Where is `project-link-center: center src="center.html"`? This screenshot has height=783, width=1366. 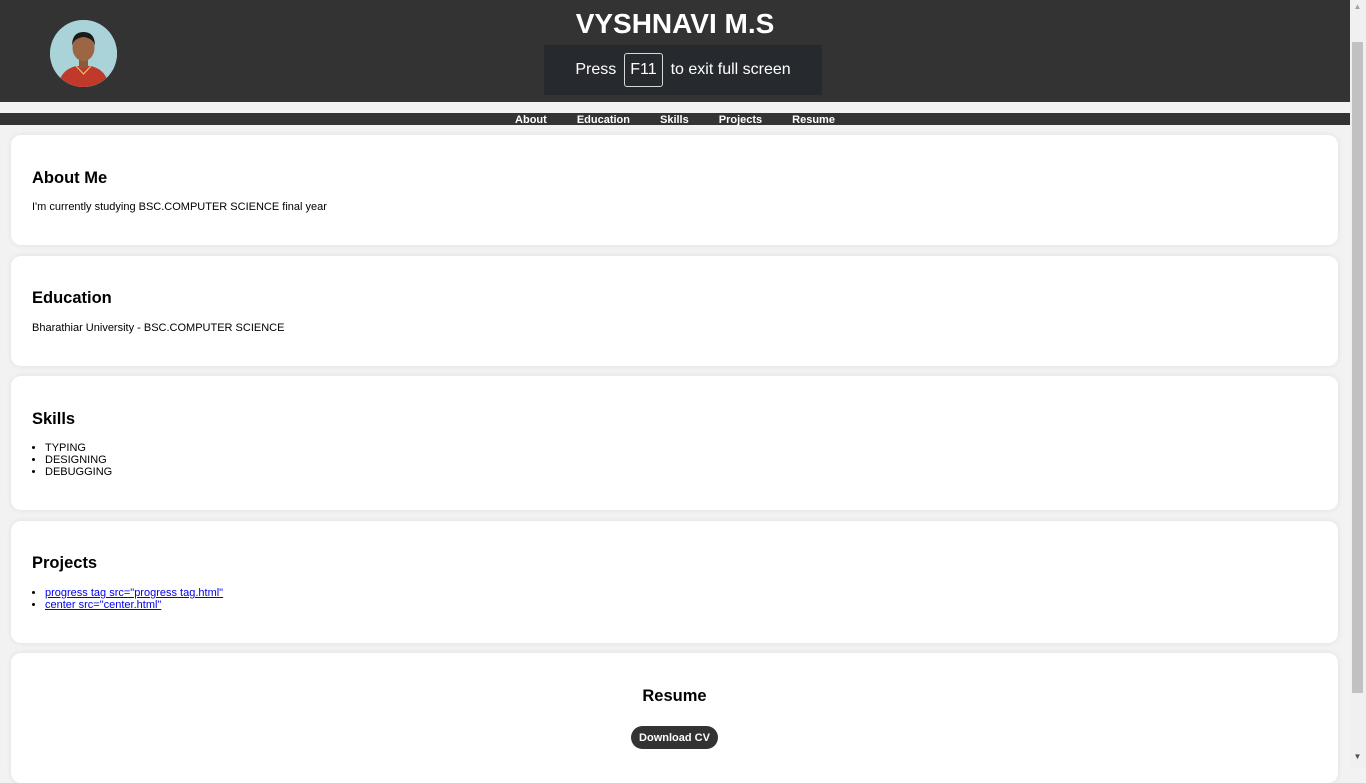 project-link-center: center src="center.html" is located at coordinates (103, 605).